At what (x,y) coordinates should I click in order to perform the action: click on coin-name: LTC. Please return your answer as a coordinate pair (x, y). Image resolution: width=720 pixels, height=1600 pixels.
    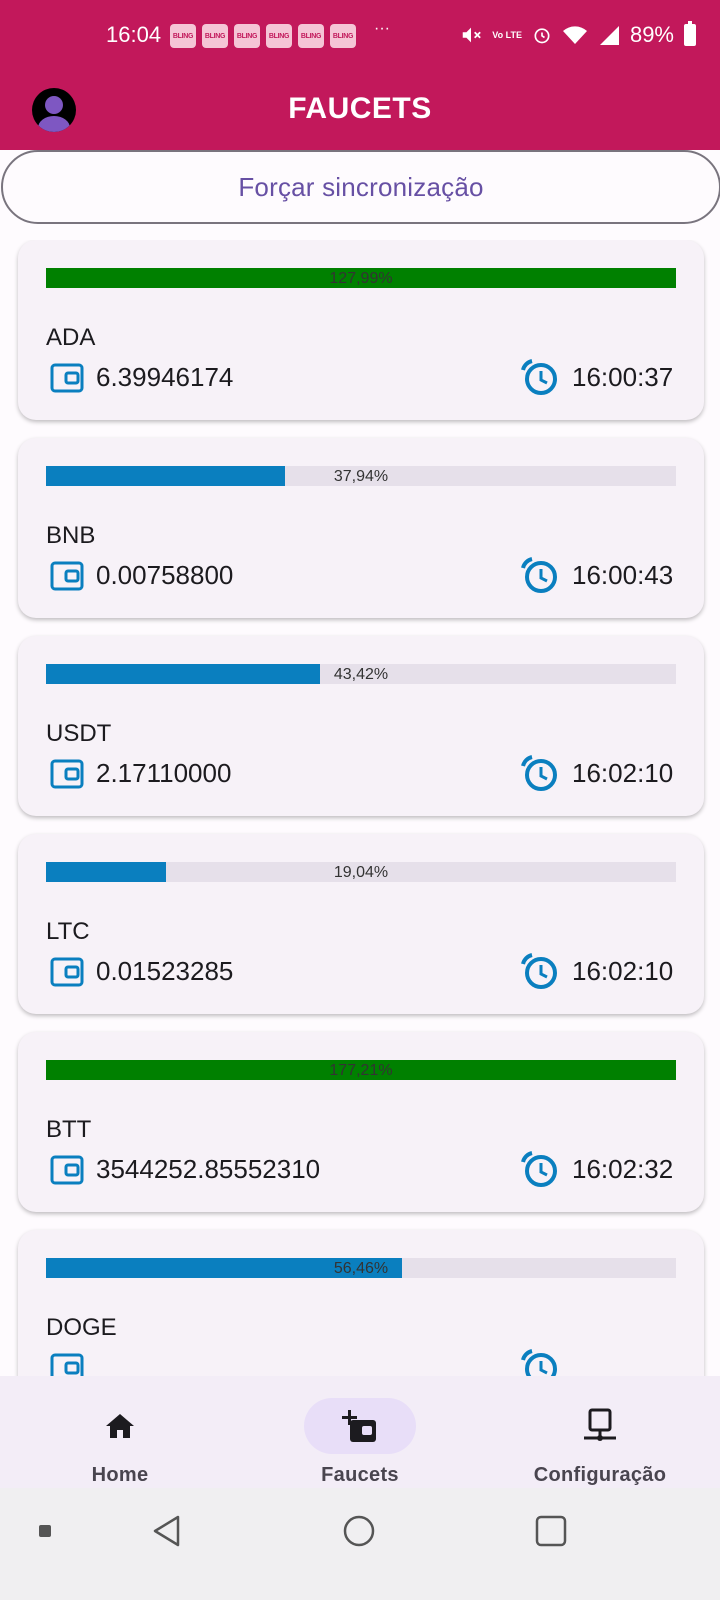
    Looking at the image, I should click on (68, 931).